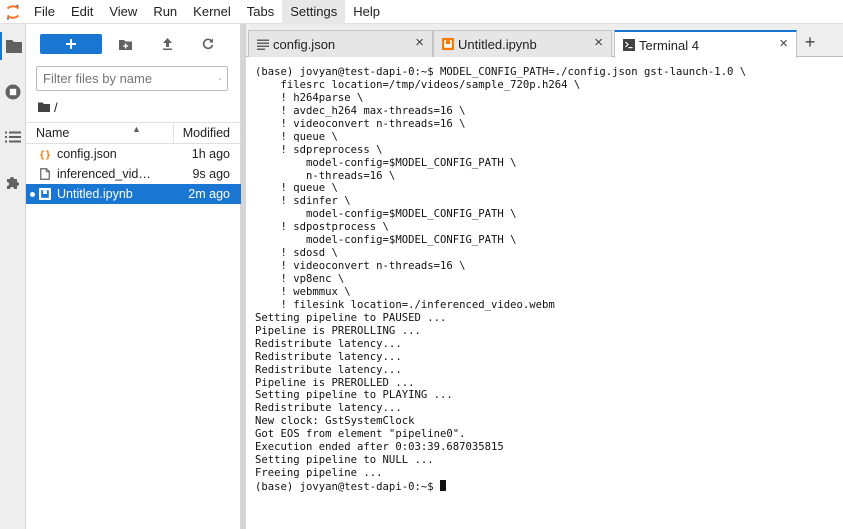 This screenshot has width=843, height=529. Describe the element at coordinates (52, 133) in the screenshot. I see `column-name-header: Name` at that location.